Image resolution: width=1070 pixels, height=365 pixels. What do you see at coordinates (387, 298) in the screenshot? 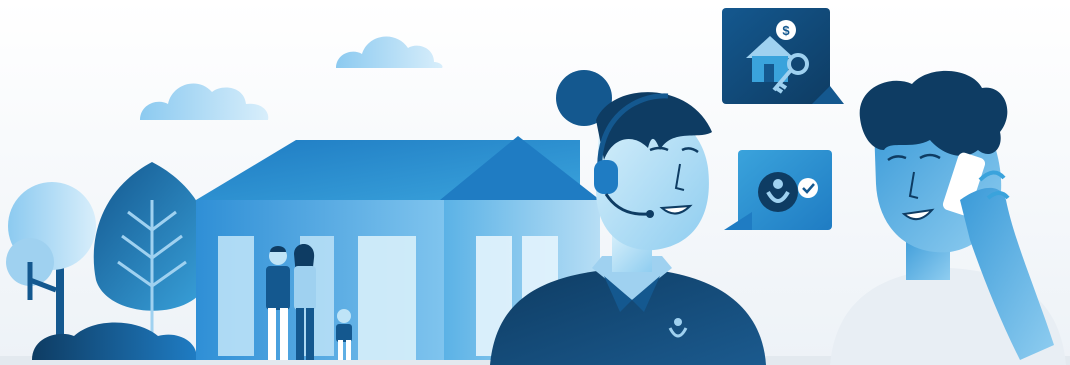
I see `house-door` at bounding box center [387, 298].